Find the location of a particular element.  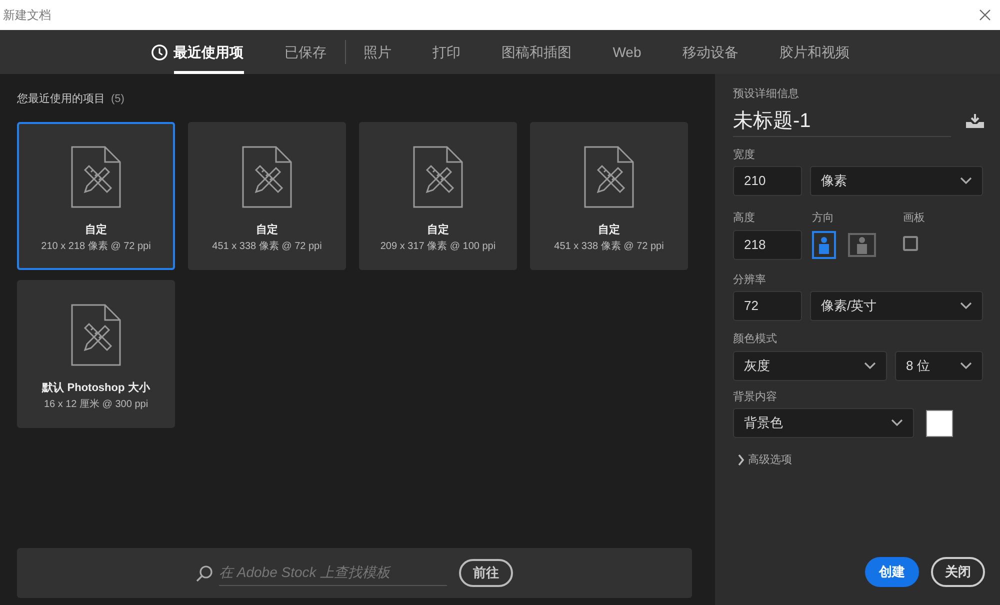

tab: Web is located at coordinates (627, 52).